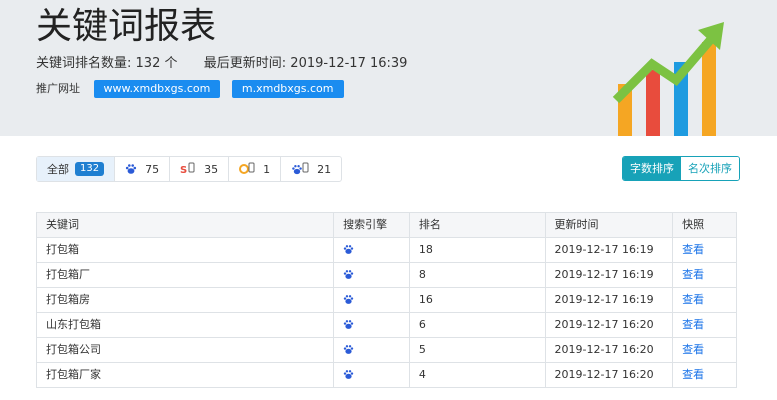 The width and height of the screenshot is (777, 400). What do you see at coordinates (245, 63) in the screenshot?
I see `last-update-label: 最后更新时间:` at bounding box center [245, 63].